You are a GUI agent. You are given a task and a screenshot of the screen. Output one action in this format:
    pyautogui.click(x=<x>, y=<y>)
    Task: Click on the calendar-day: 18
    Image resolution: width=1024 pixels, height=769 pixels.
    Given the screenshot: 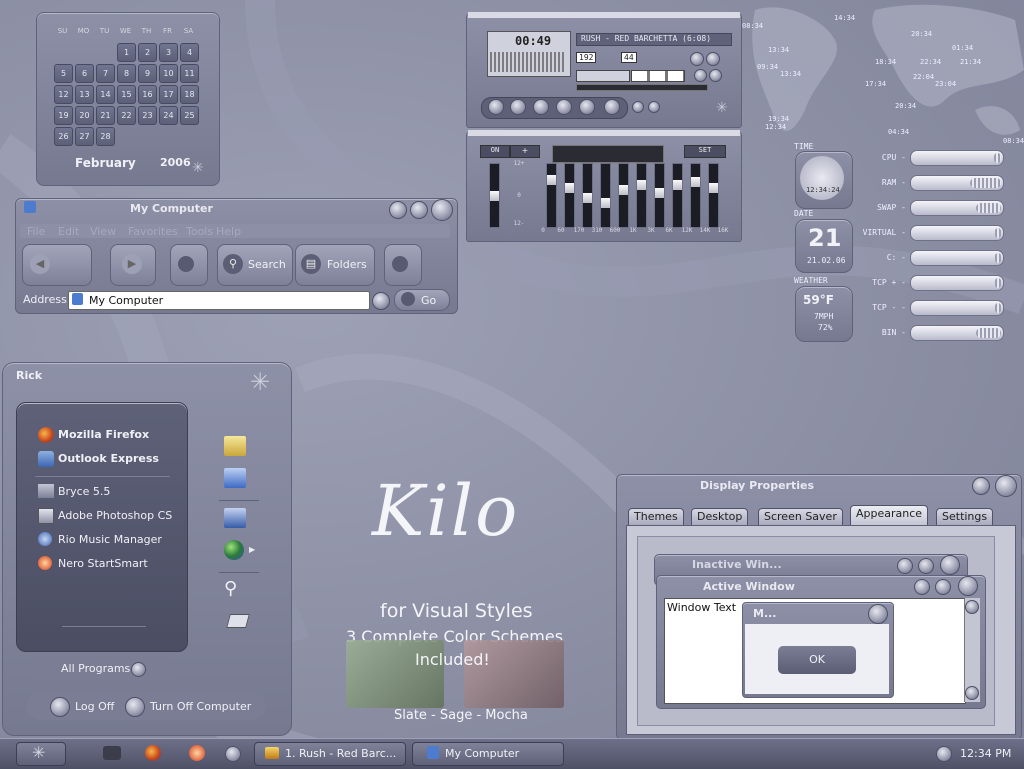 What is the action you would take?
    pyautogui.click(x=189, y=94)
    